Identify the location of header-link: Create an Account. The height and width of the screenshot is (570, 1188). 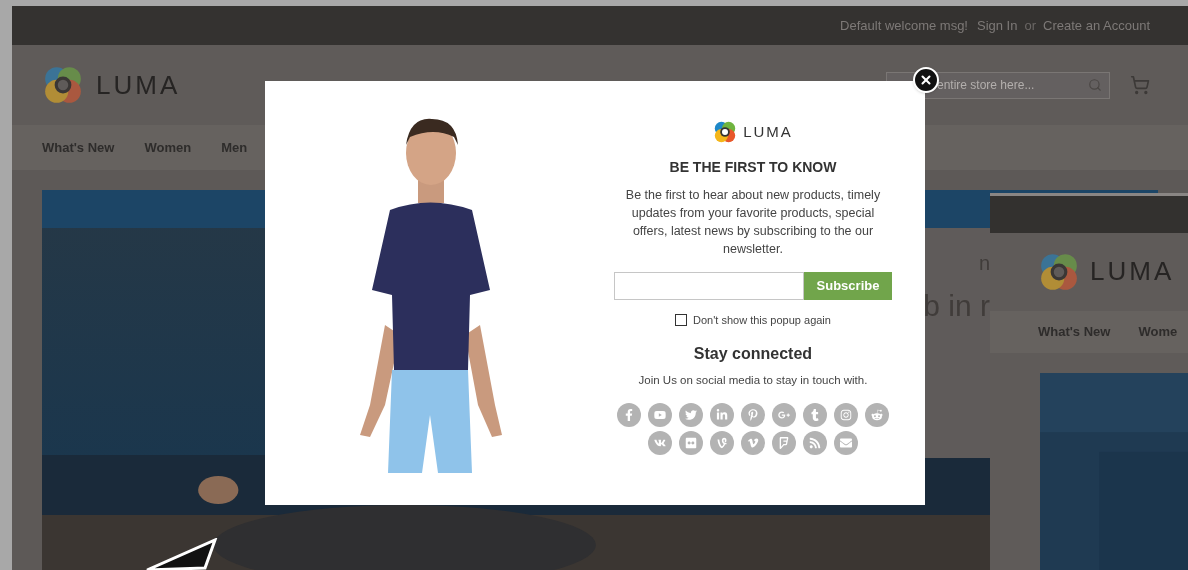
(1096, 25).